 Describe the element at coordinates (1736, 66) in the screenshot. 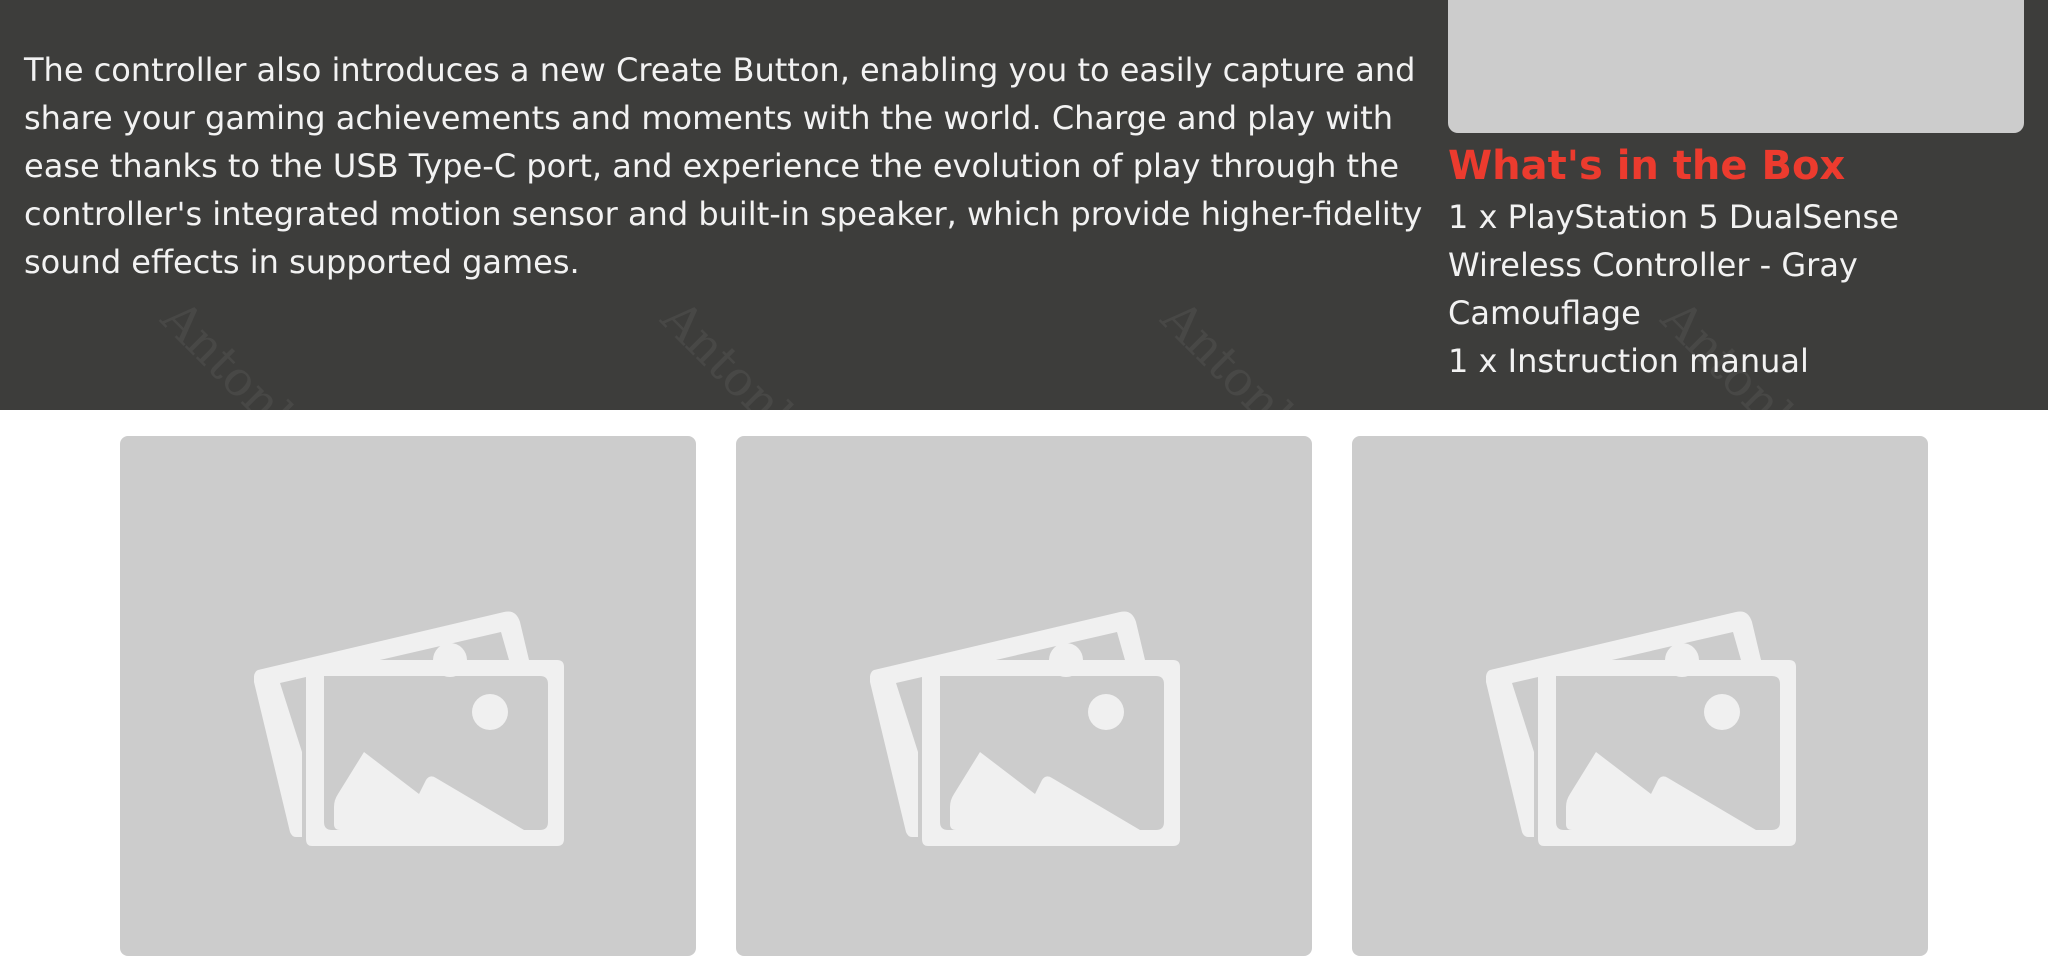

I see `box-contents-image` at that location.